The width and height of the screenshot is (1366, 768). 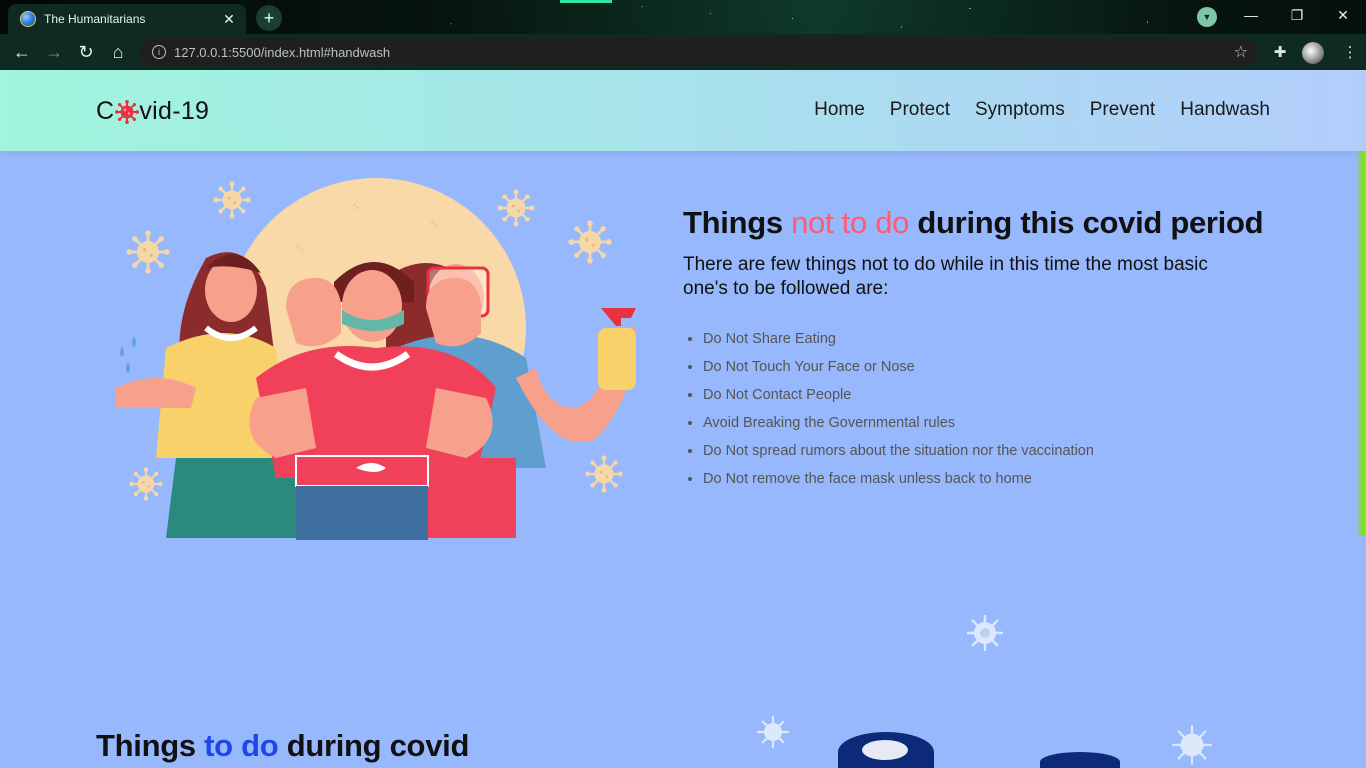 What do you see at coordinates (54, 52) in the screenshot?
I see `forward-arrow-icon: →` at bounding box center [54, 52].